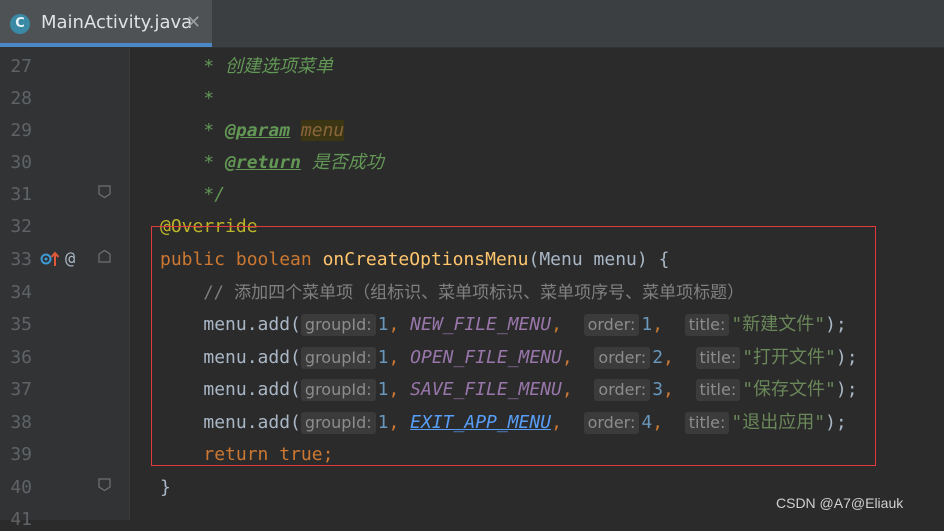  I want to click on line-number: 32, so click(21, 226).